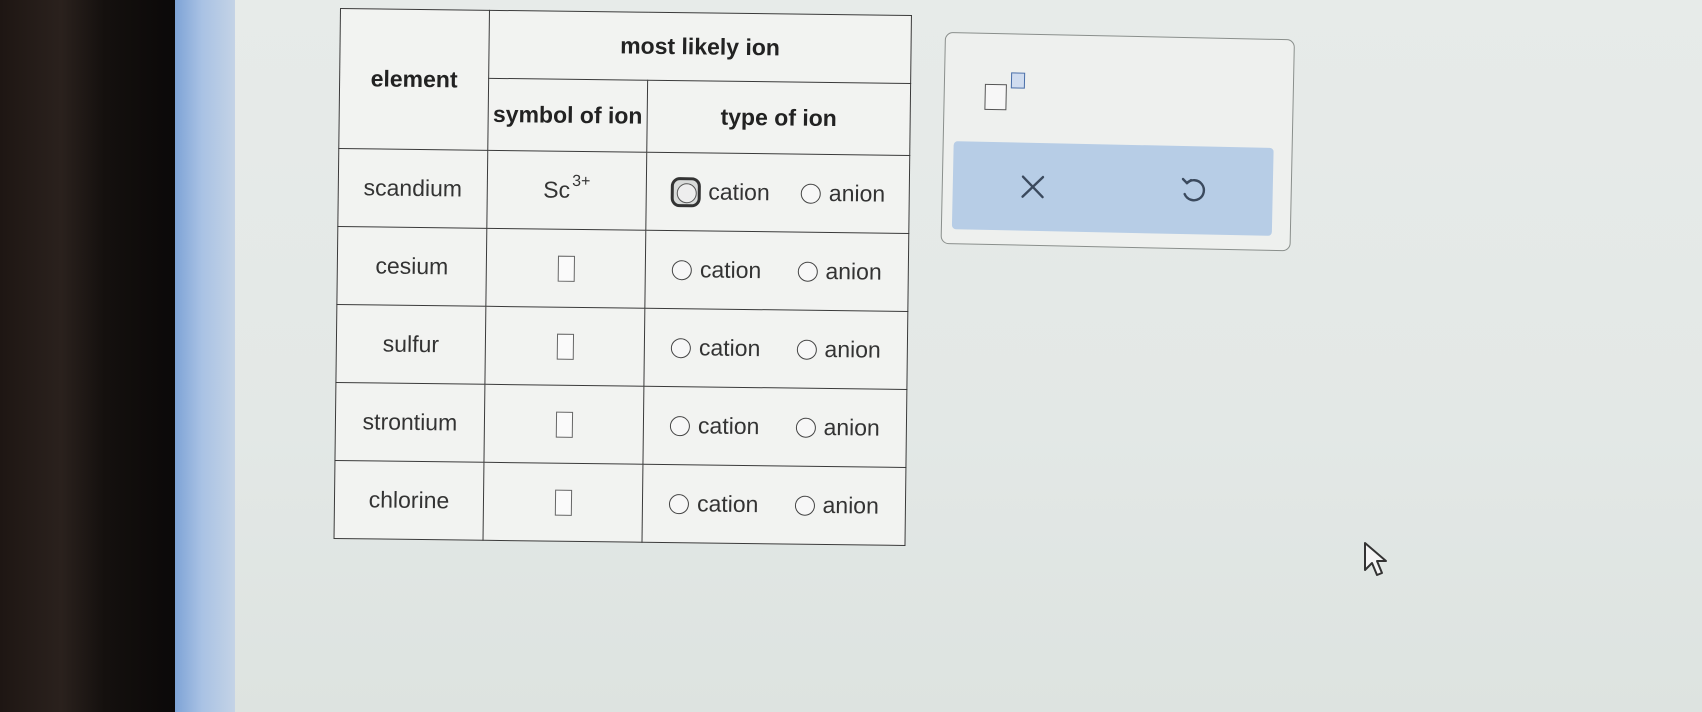 The height and width of the screenshot is (712, 1702). What do you see at coordinates (557, 190) in the screenshot?
I see `ion-symbol-base: Sc` at bounding box center [557, 190].